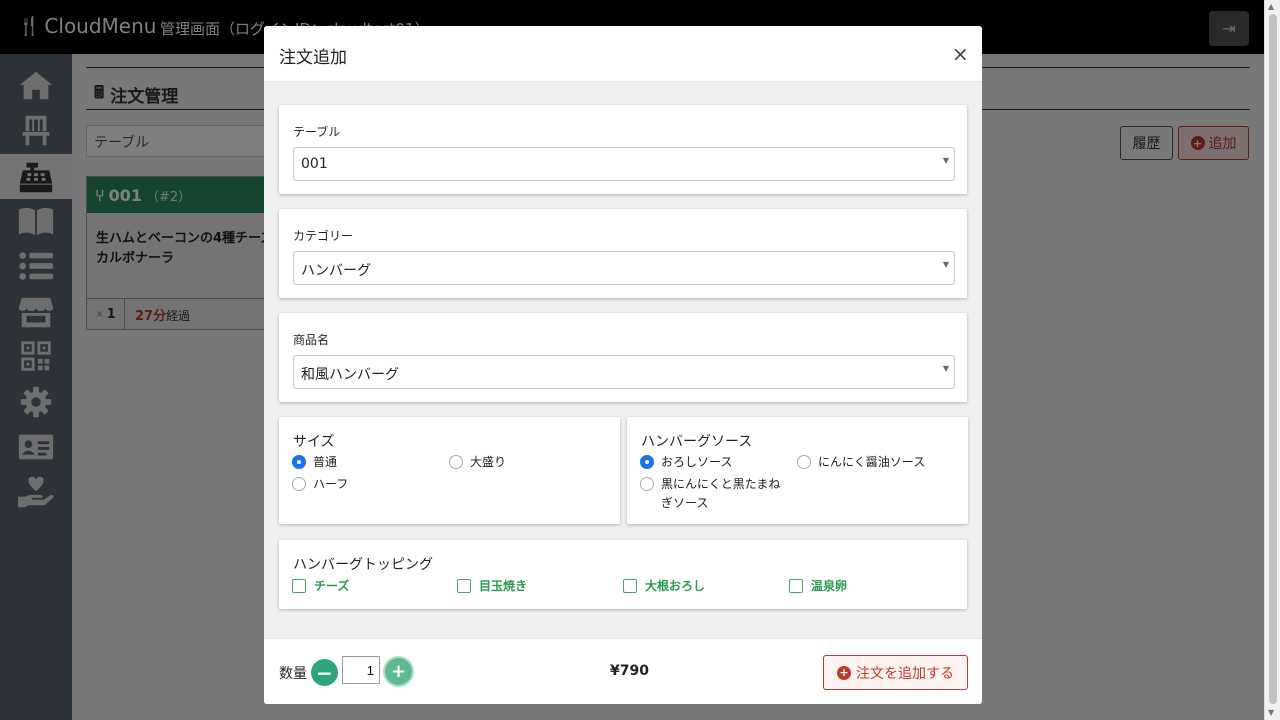 This screenshot has height=720, width=1280. Describe the element at coordinates (323, 236) in the screenshot. I see `category-label: カテゴリー` at that location.